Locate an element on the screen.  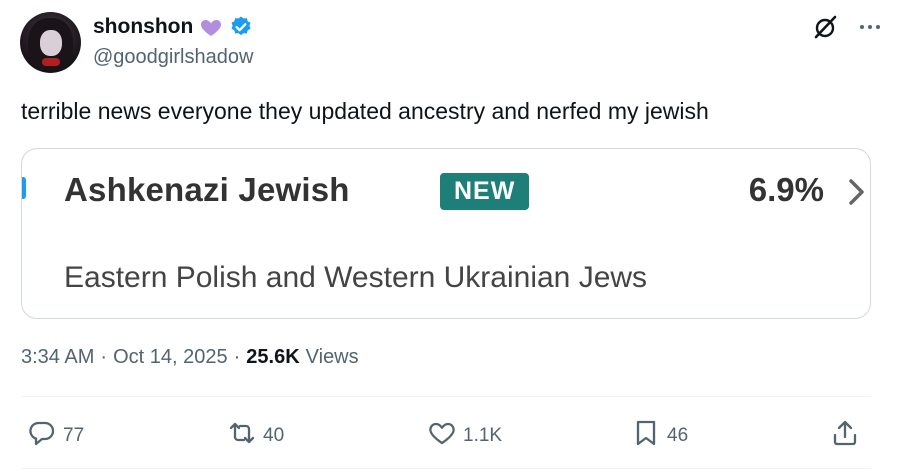
reply-icon is located at coordinates (42, 436).